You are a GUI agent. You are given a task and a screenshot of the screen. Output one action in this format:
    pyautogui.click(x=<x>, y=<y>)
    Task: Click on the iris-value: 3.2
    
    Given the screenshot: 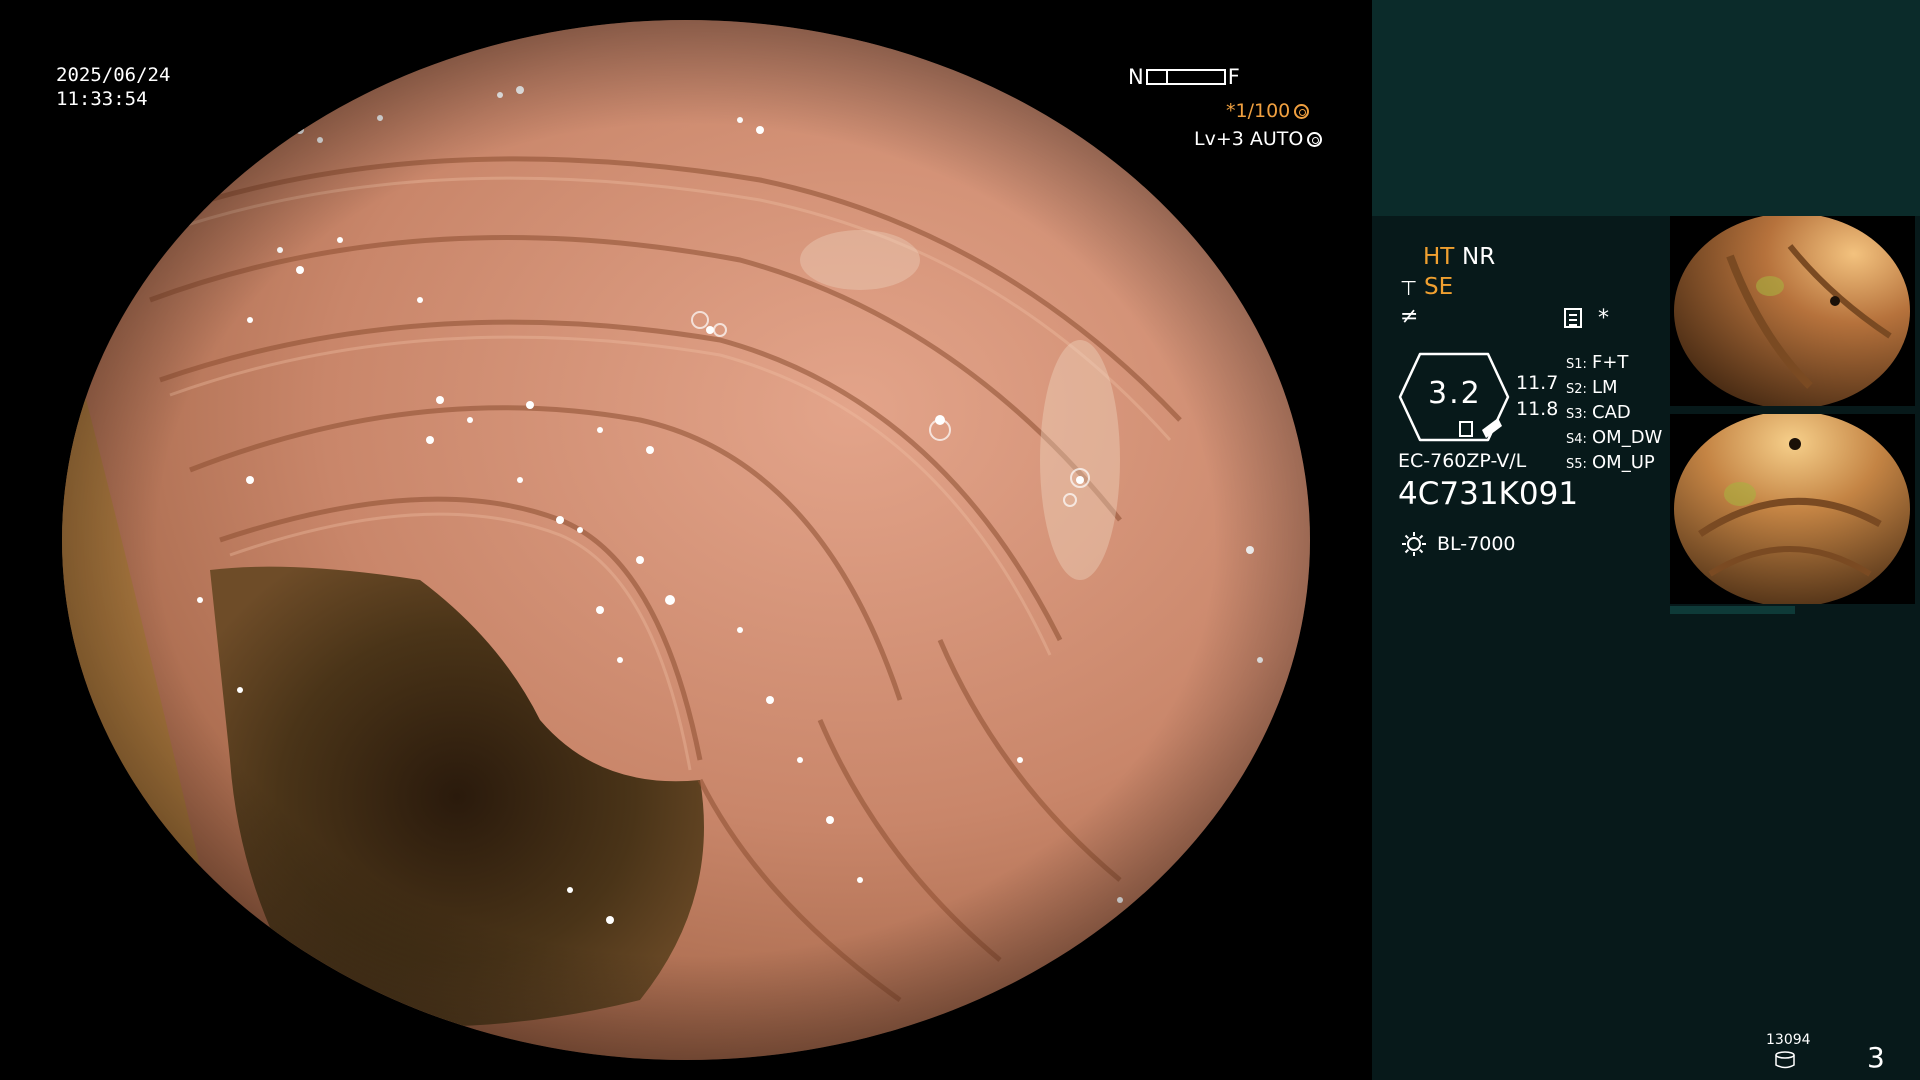 What is the action you would take?
    pyautogui.click(x=1455, y=393)
    